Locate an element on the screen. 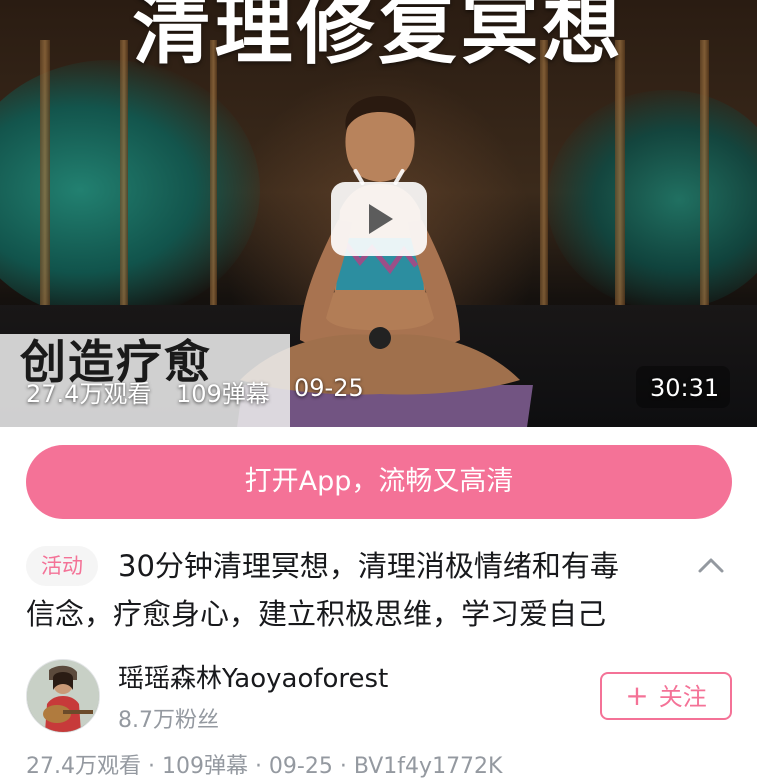 The image size is (757, 780). plus-icon: + is located at coordinates (637, 695).